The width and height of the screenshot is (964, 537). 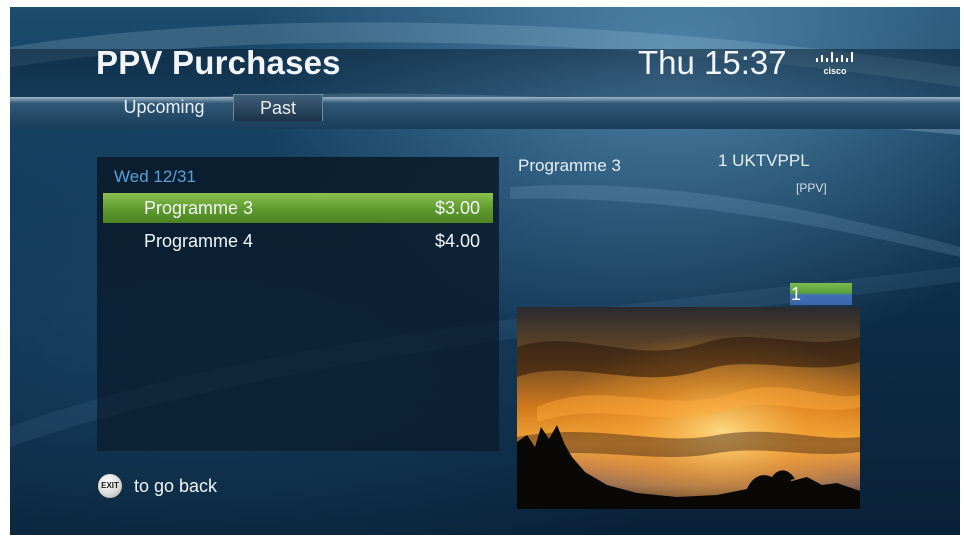 What do you see at coordinates (278, 107) in the screenshot?
I see `tab-past: Past` at bounding box center [278, 107].